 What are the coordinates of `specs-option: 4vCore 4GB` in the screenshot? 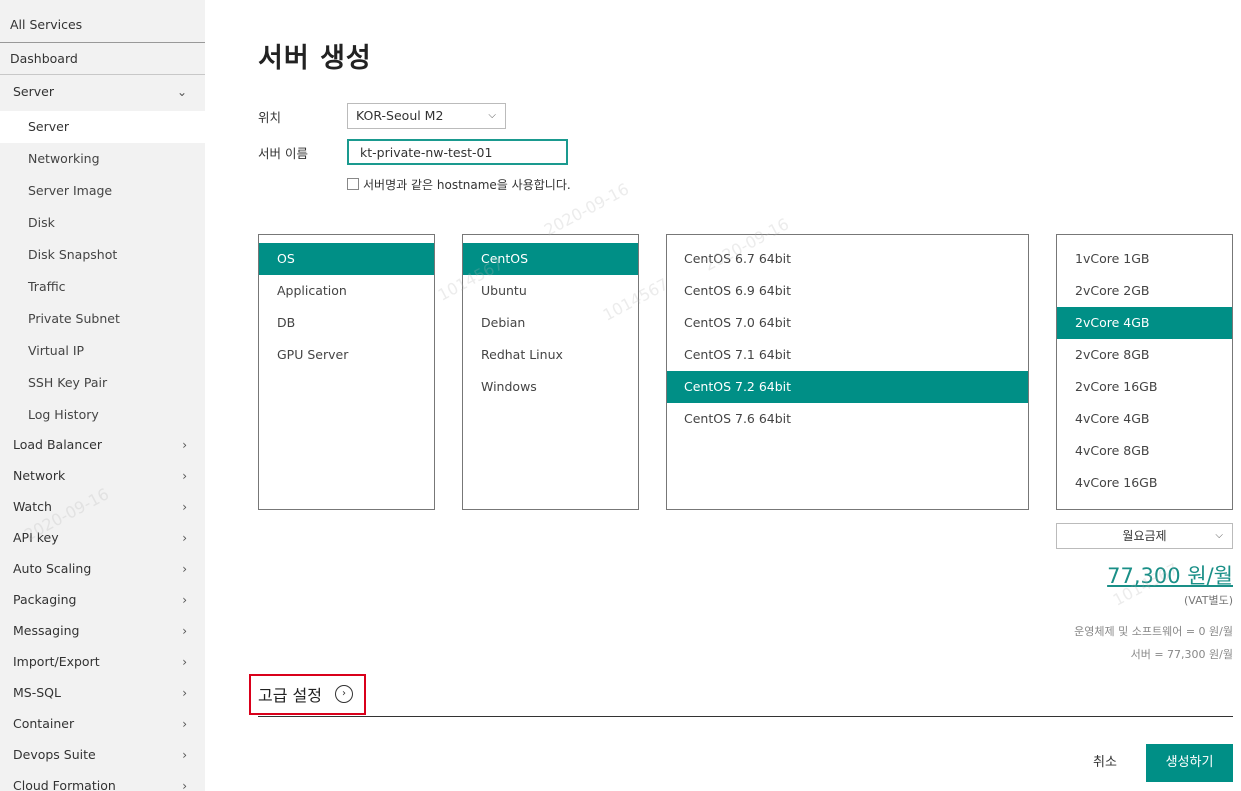 It's located at (1144, 419).